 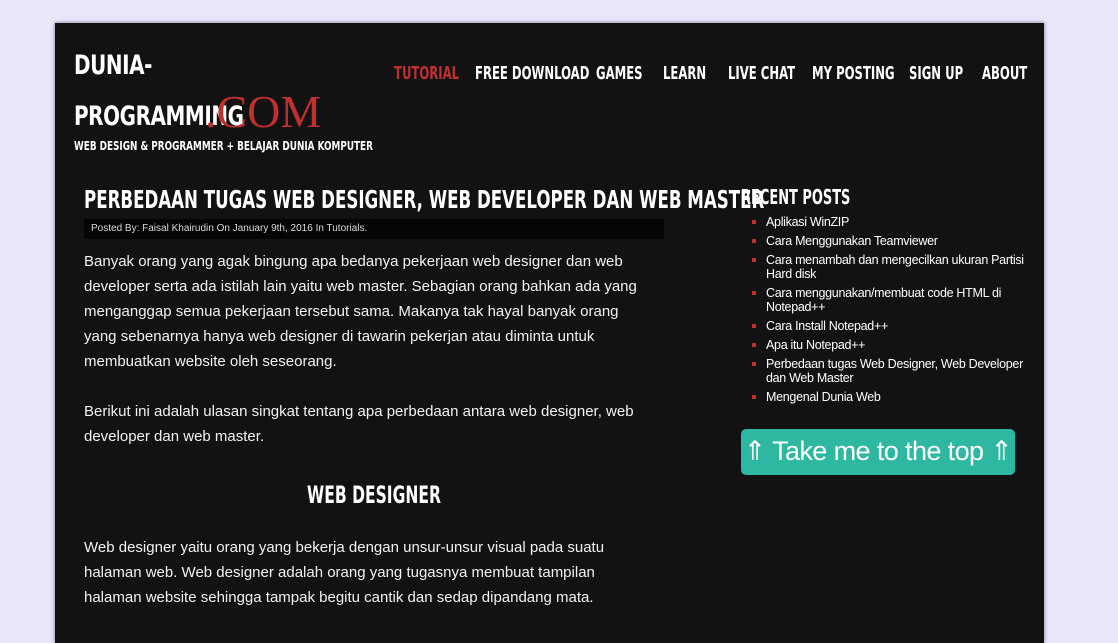 I want to click on section-heading: WEB DESIGNER, so click(x=374, y=495).